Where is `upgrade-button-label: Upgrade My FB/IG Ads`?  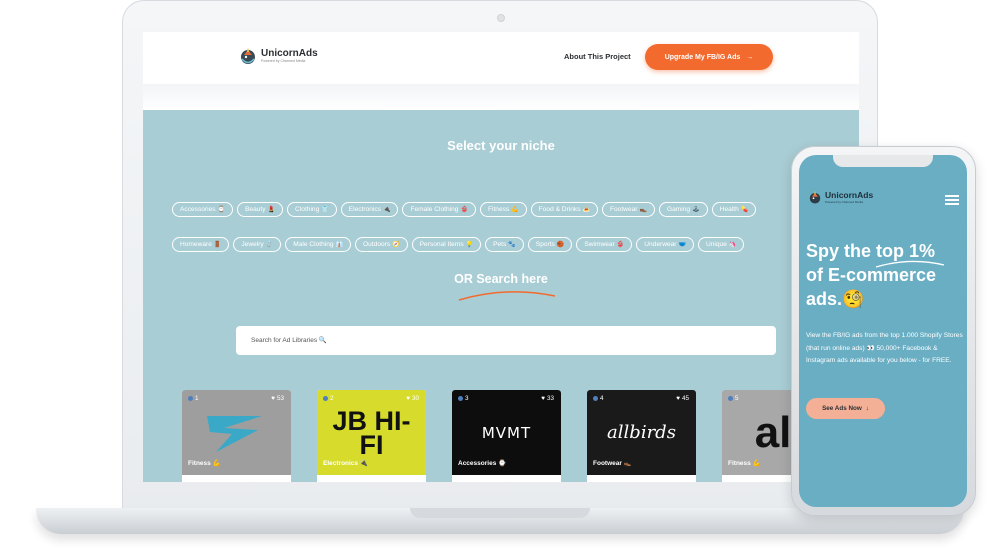
upgrade-button-label: Upgrade My FB/IG Ads is located at coordinates (702, 57).